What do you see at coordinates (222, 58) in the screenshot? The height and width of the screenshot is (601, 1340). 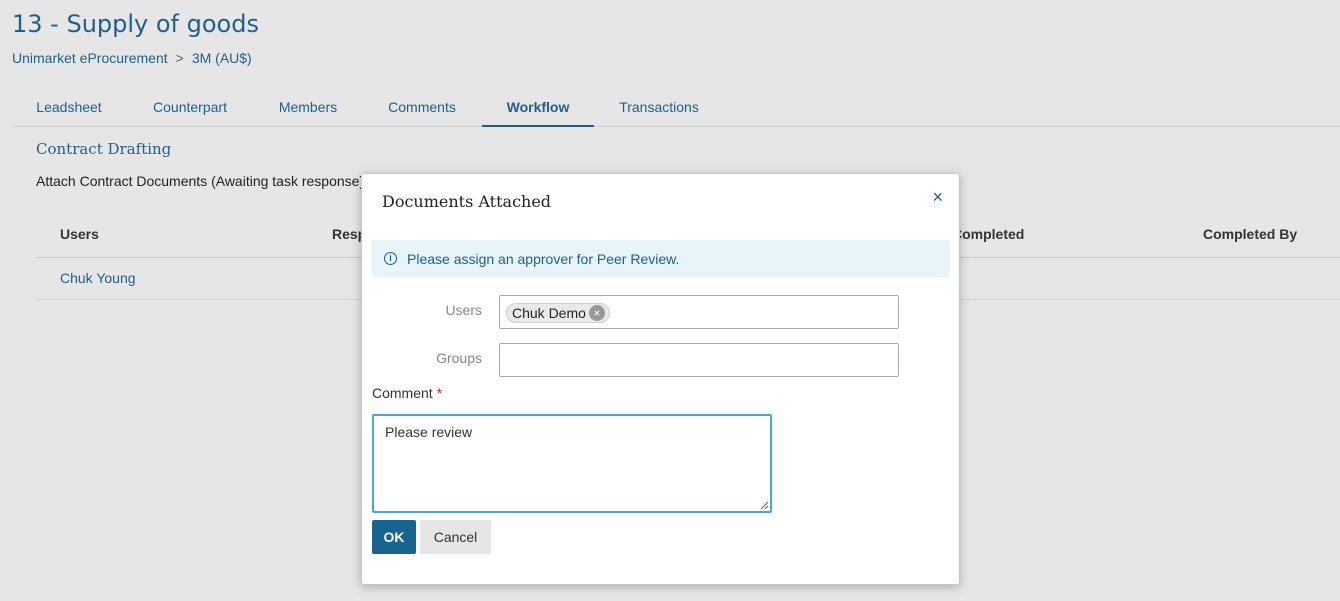 I see `breadcrumb-item-3m: 3M (AU$)` at bounding box center [222, 58].